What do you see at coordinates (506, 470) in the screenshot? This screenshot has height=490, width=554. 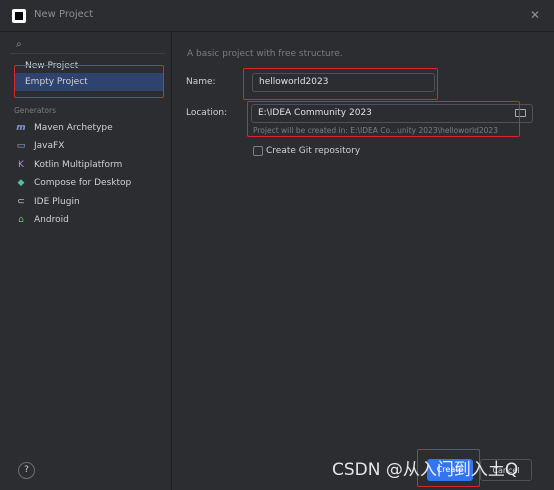 I see `cancel-button: Cancel` at bounding box center [506, 470].